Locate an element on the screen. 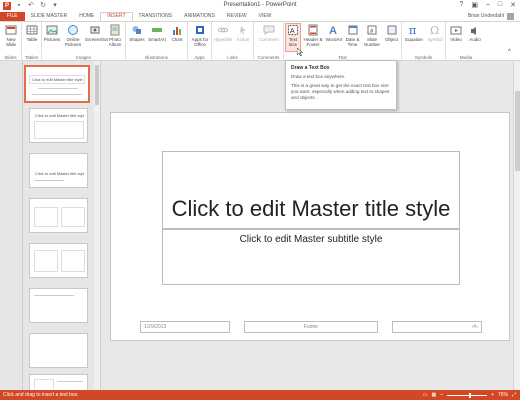 The image size is (520, 400). fit-slide-icon: ⤢ is located at coordinates (514, 395).